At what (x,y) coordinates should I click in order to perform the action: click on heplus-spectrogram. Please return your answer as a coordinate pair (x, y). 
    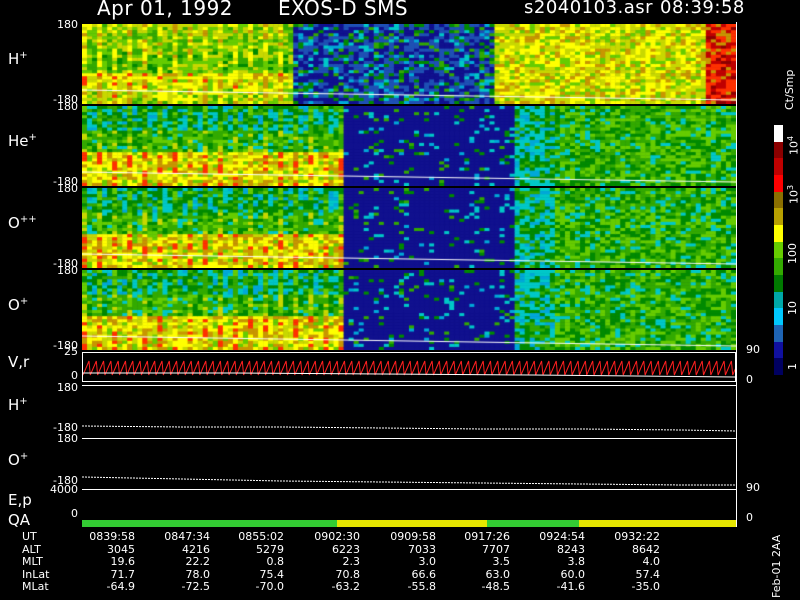
    Looking at the image, I should click on (409, 146).